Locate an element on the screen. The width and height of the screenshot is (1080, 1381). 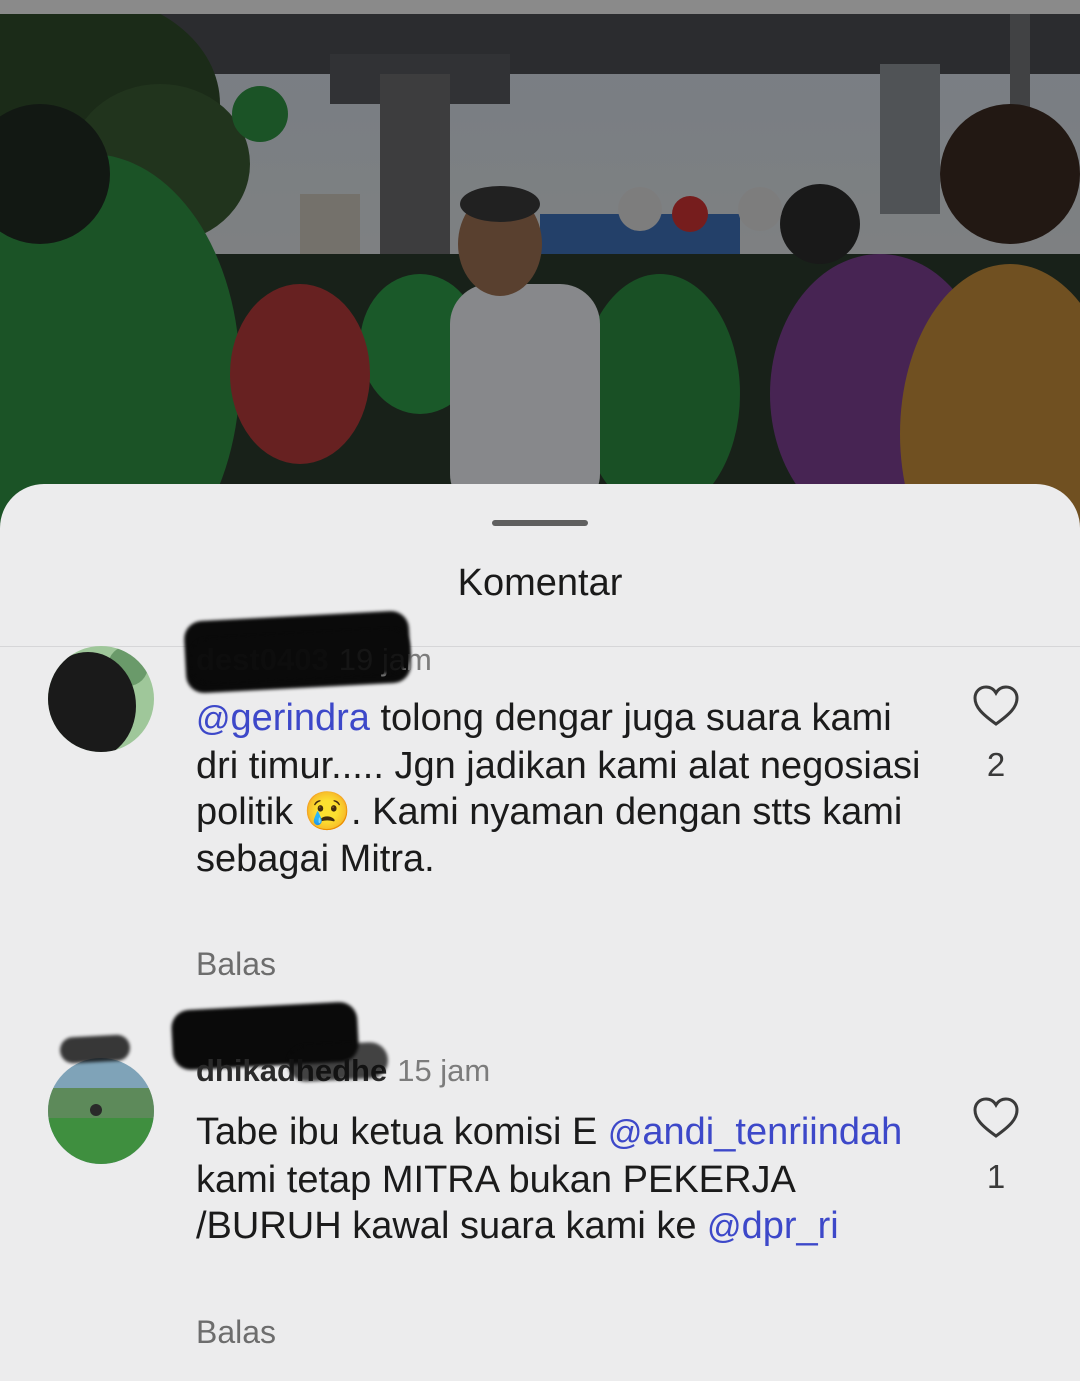
mention-link: @andi_tenriindah is located at coordinates (755, 1132).